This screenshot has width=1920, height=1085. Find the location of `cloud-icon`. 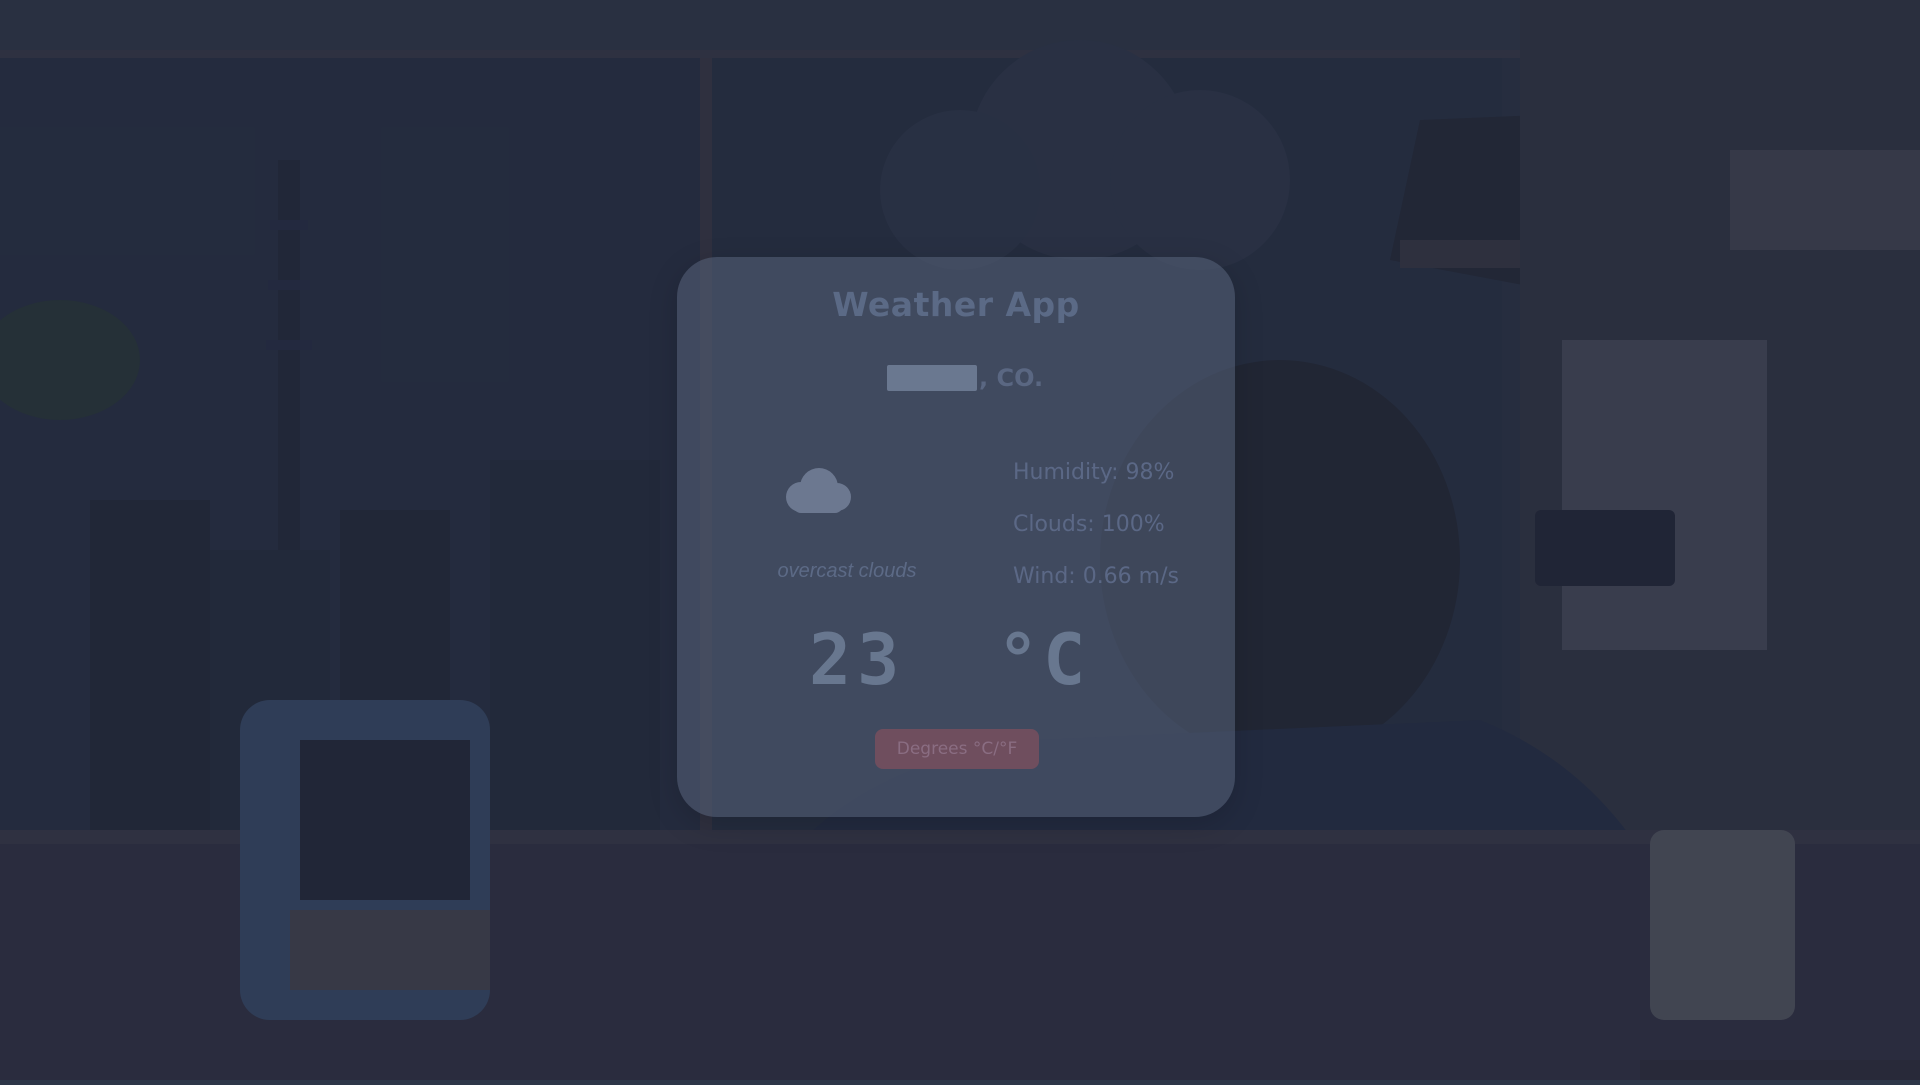

cloud-icon is located at coordinates (818, 490).